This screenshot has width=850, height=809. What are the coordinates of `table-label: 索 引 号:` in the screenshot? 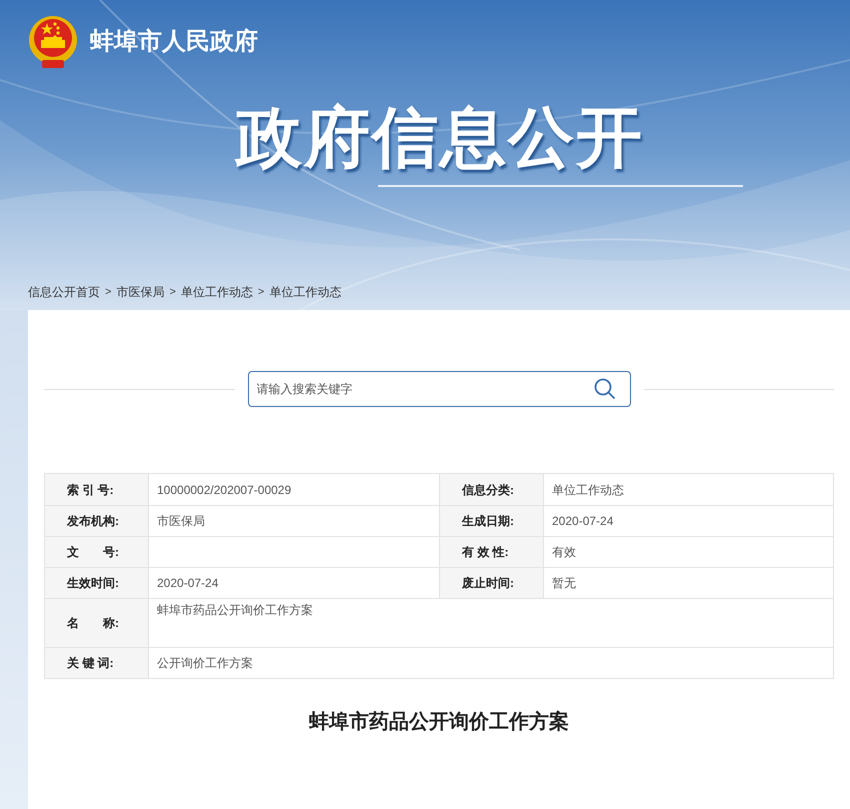 It's located at (97, 489).